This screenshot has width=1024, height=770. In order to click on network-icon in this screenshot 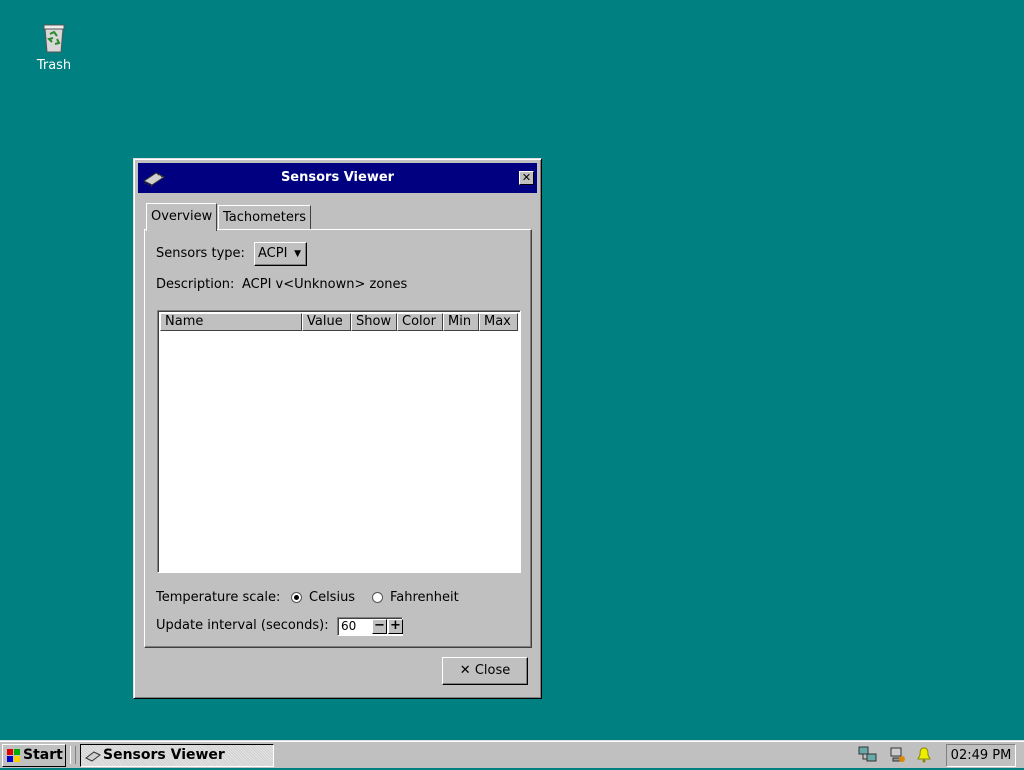, I will do `click(868, 757)`.